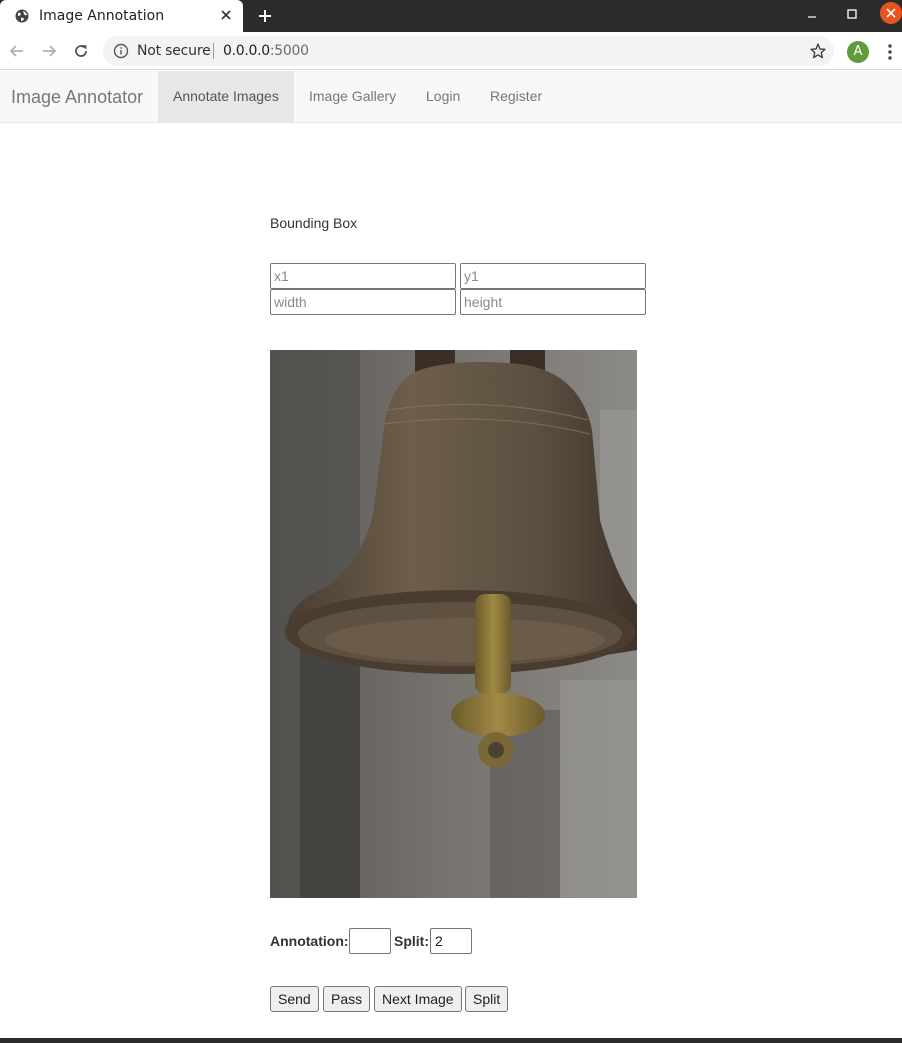 The width and height of the screenshot is (902, 1043). What do you see at coordinates (102, 16) in the screenshot?
I see `tab-title: Image Annotation` at bounding box center [102, 16].